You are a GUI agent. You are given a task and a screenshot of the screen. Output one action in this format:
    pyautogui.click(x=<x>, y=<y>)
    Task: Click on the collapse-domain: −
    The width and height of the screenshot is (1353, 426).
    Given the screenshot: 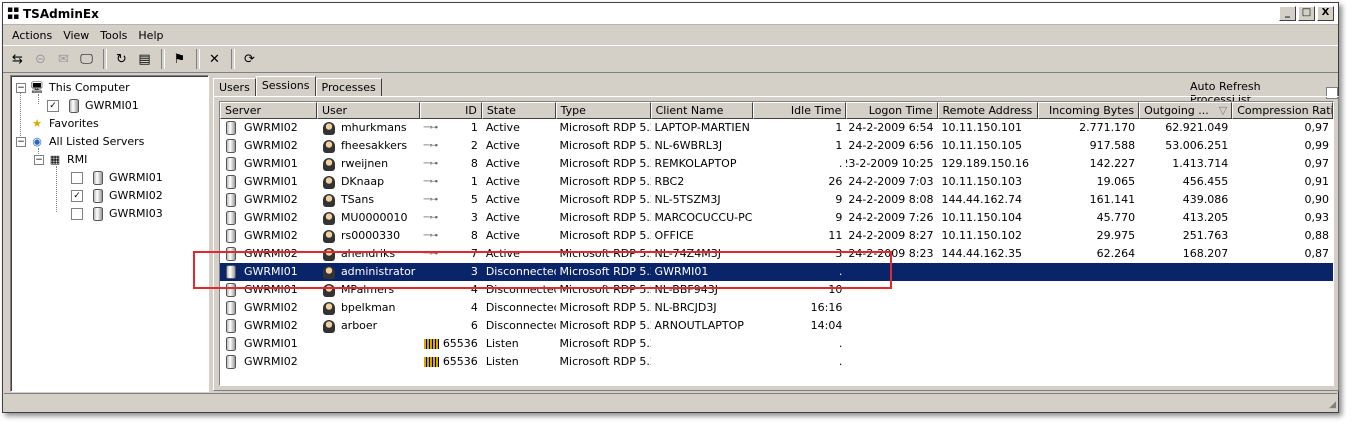 What is the action you would take?
    pyautogui.click(x=39, y=160)
    